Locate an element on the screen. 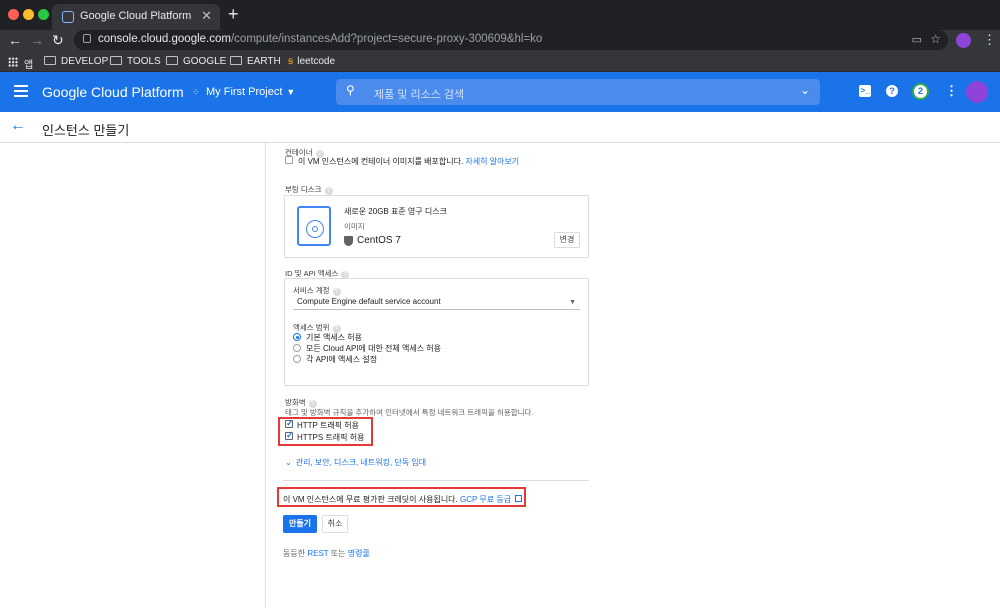 This screenshot has height=608, width=1000. dropdown-arrow-icon: ▼ is located at coordinates (572, 302).